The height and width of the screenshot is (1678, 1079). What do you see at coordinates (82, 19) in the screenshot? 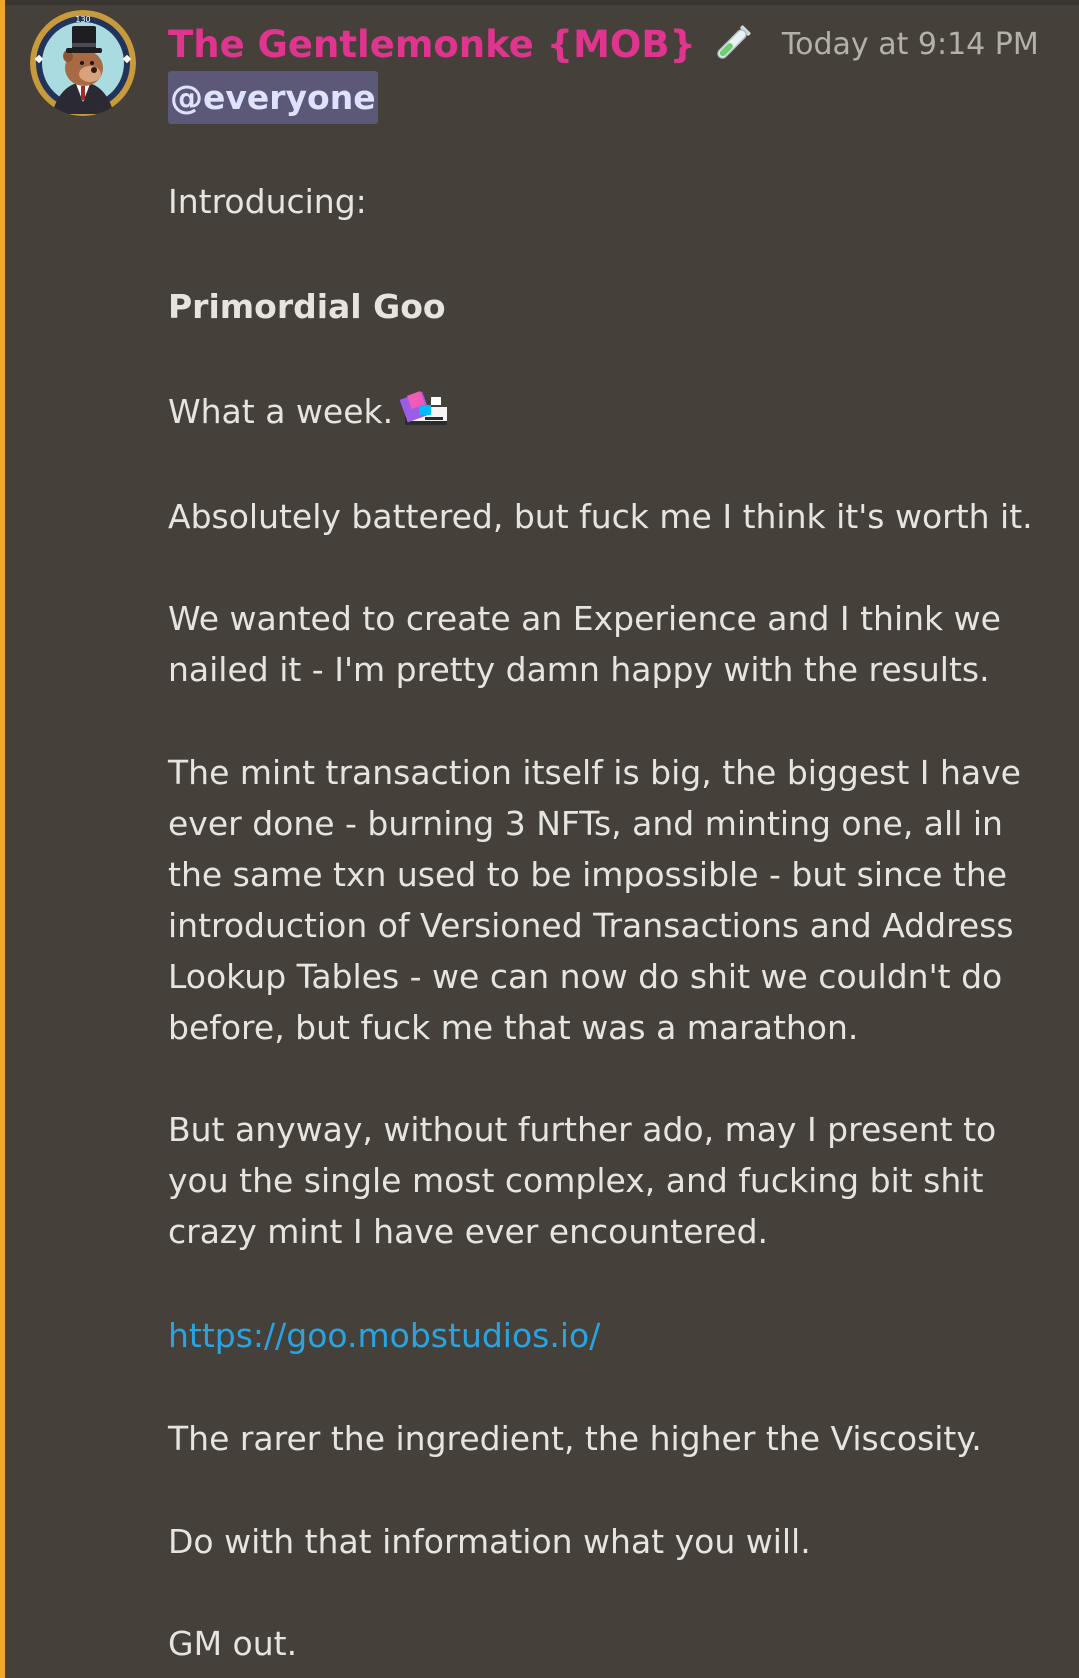
I see `avatar-badge-text: 130` at bounding box center [82, 19].